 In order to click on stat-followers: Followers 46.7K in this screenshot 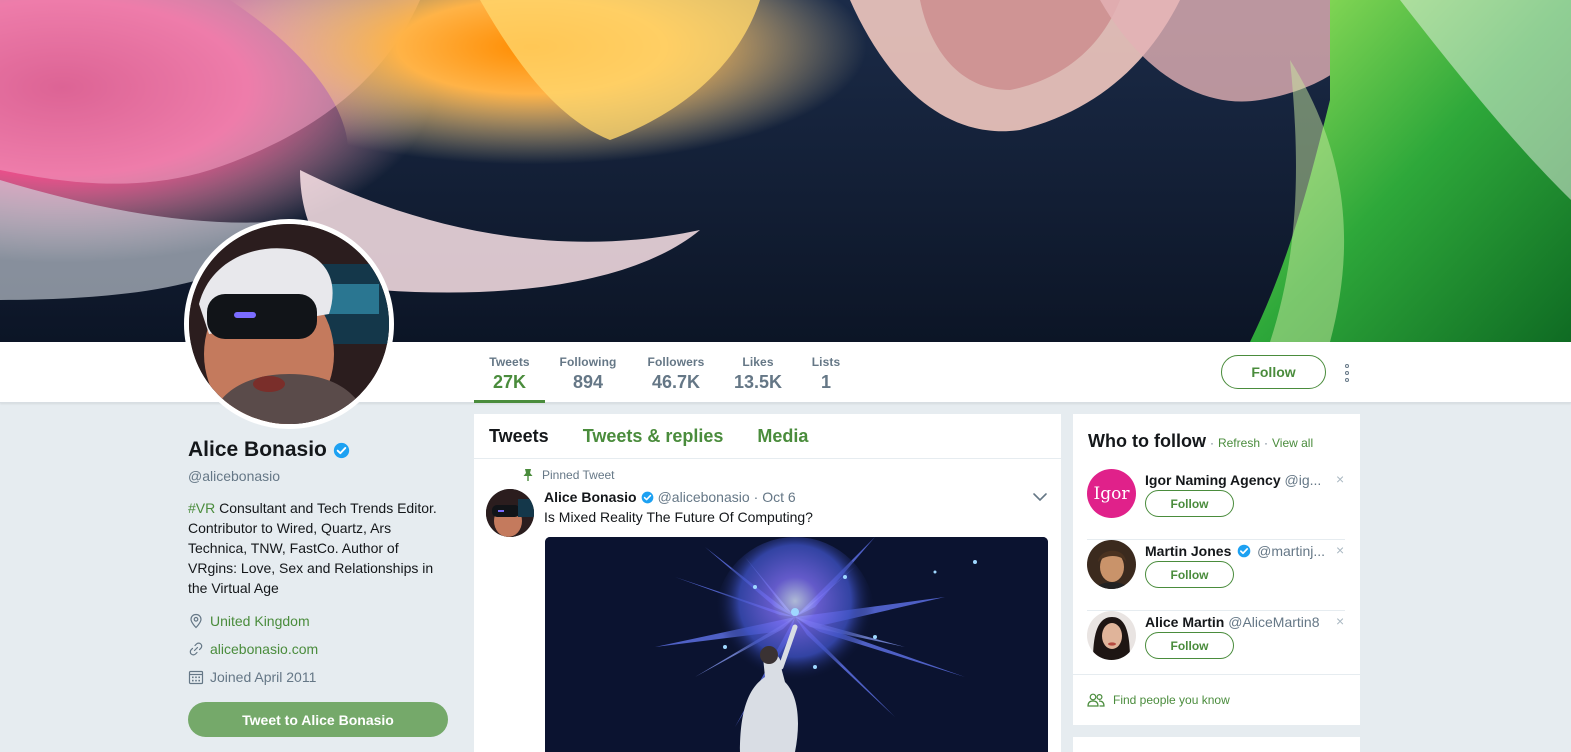, I will do `click(676, 372)`.